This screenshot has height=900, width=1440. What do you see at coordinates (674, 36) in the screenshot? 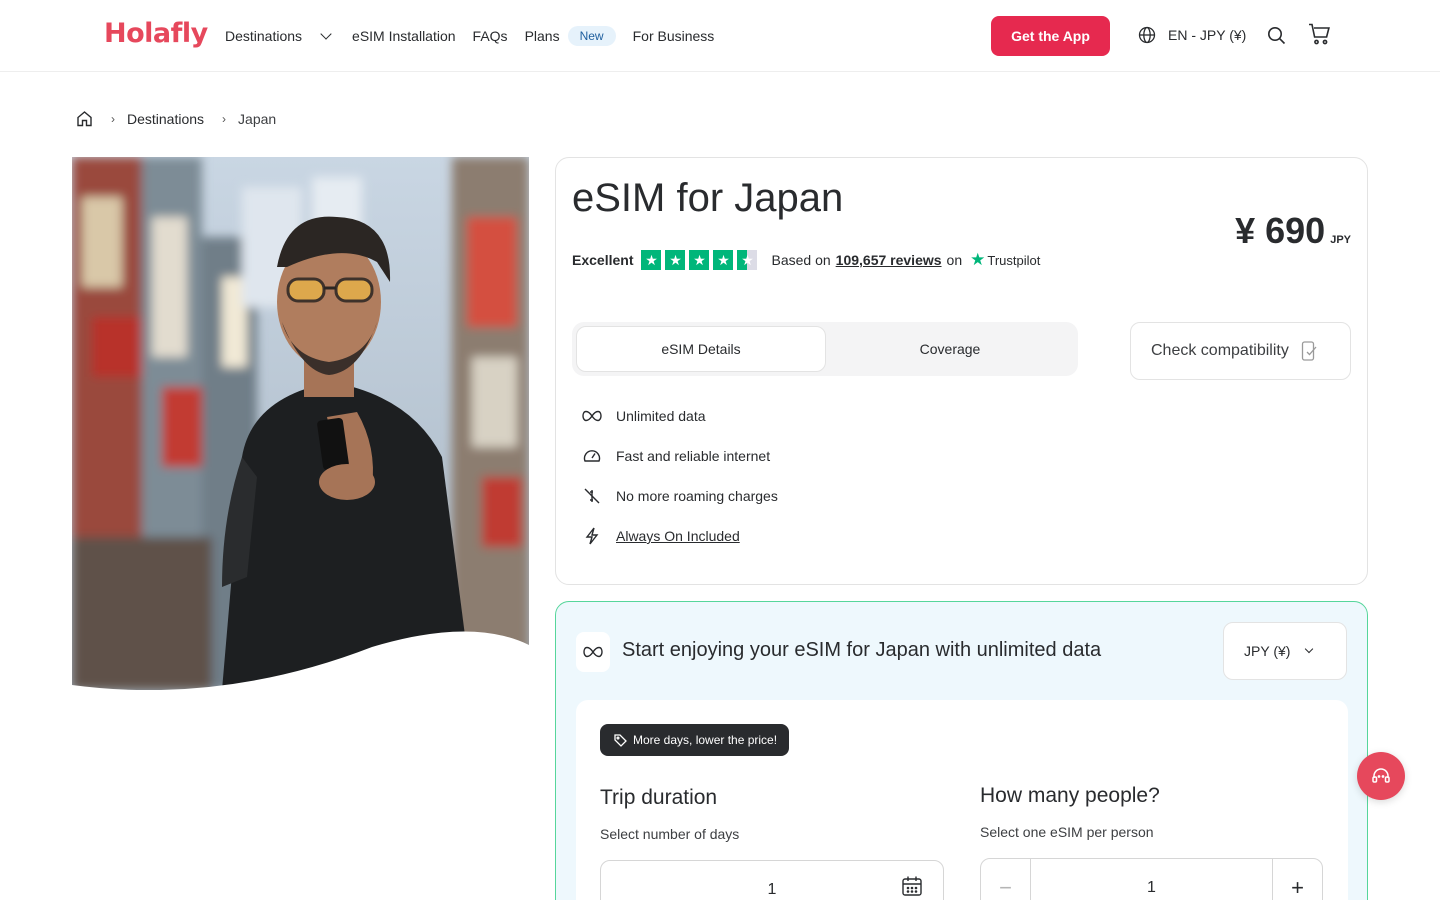
I see `nav-for-business: For Business` at bounding box center [674, 36].